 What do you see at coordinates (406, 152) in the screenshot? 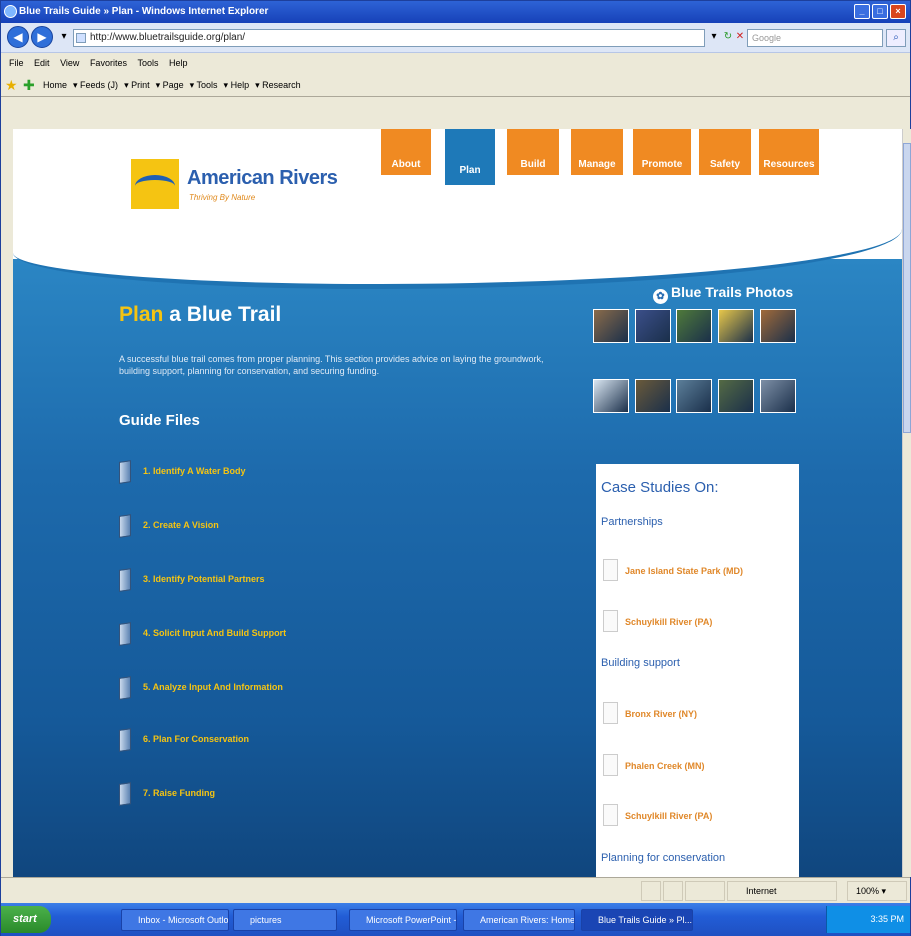
I see `nav-tab-about: About` at bounding box center [406, 152].